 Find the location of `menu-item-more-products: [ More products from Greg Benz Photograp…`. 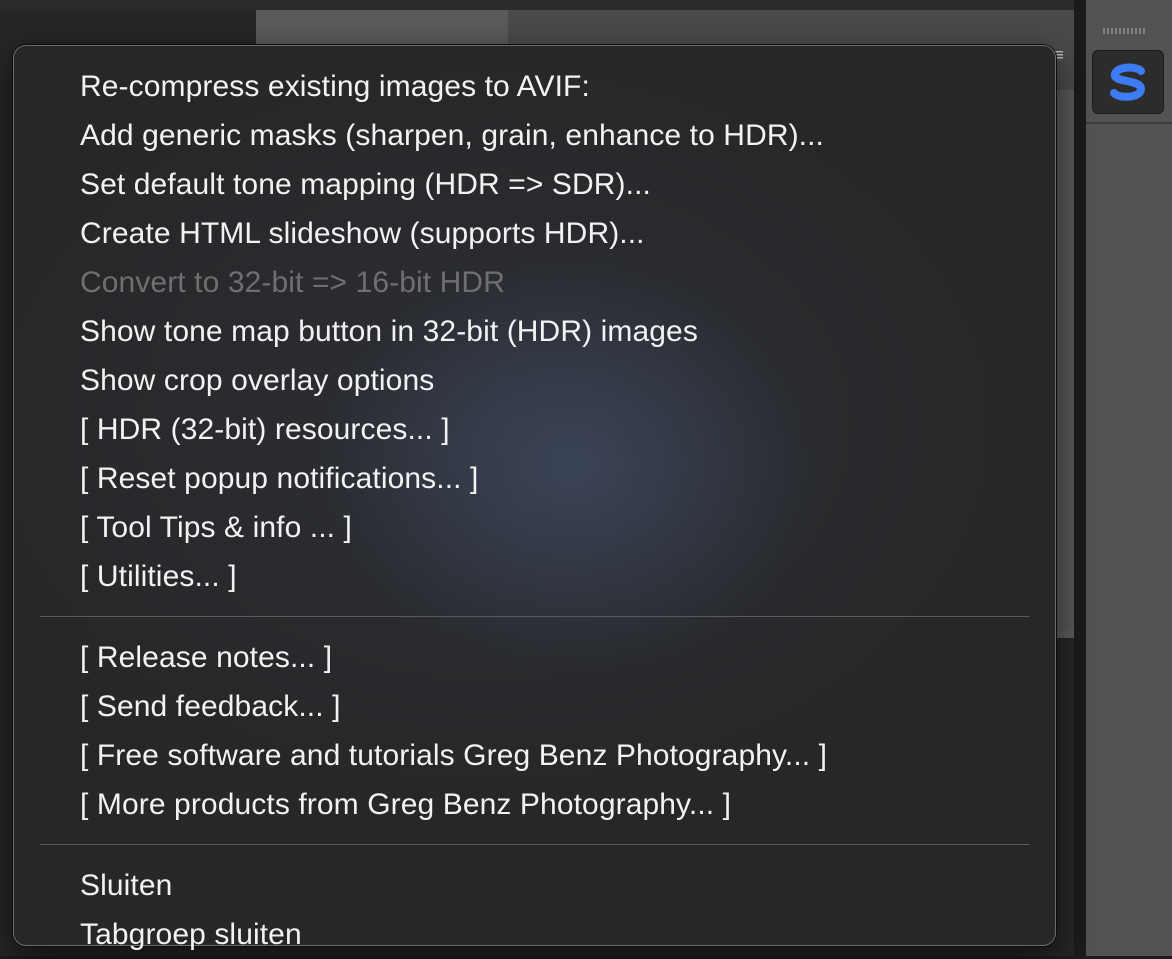

menu-item-more-products: [ More products from Greg Benz Photograp… is located at coordinates (530, 804).